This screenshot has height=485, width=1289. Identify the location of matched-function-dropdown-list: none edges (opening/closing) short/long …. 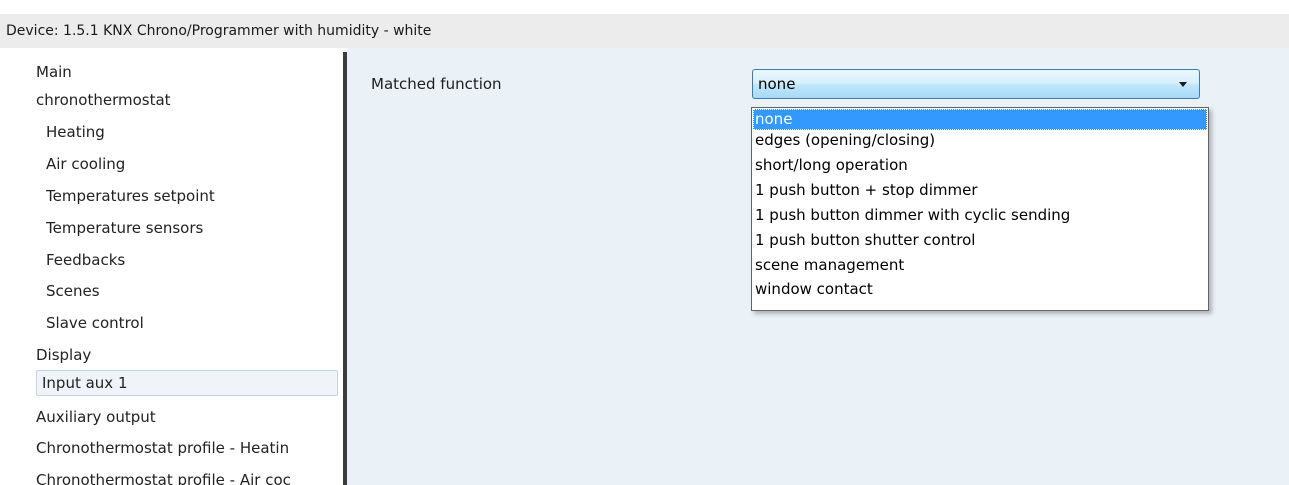
(980, 209).